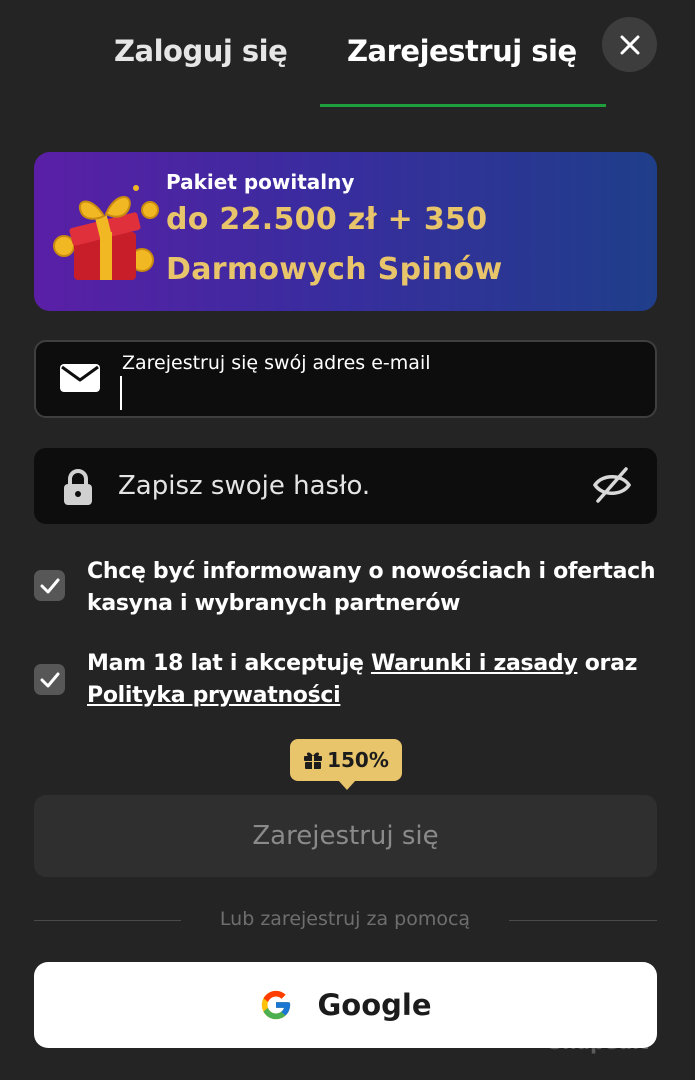  What do you see at coordinates (225, 663) in the screenshot?
I see `terms-prefix: Mam 18 lat i akceptuję` at bounding box center [225, 663].